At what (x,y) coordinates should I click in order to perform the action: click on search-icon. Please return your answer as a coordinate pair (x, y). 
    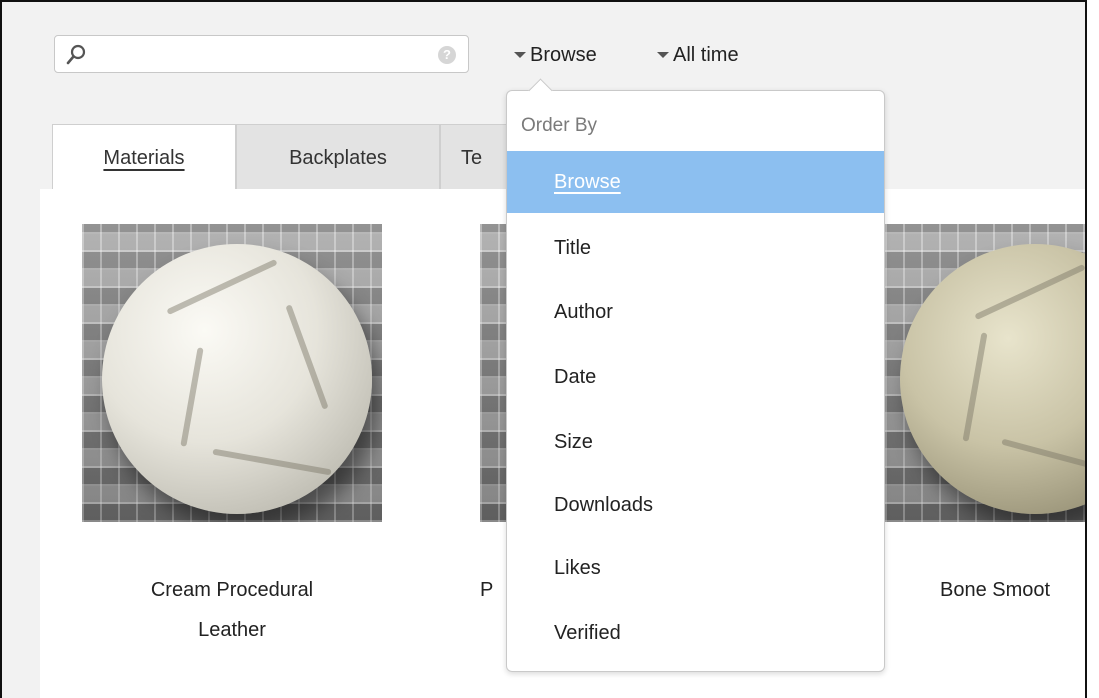
    Looking at the image, I should click on (76, 54).